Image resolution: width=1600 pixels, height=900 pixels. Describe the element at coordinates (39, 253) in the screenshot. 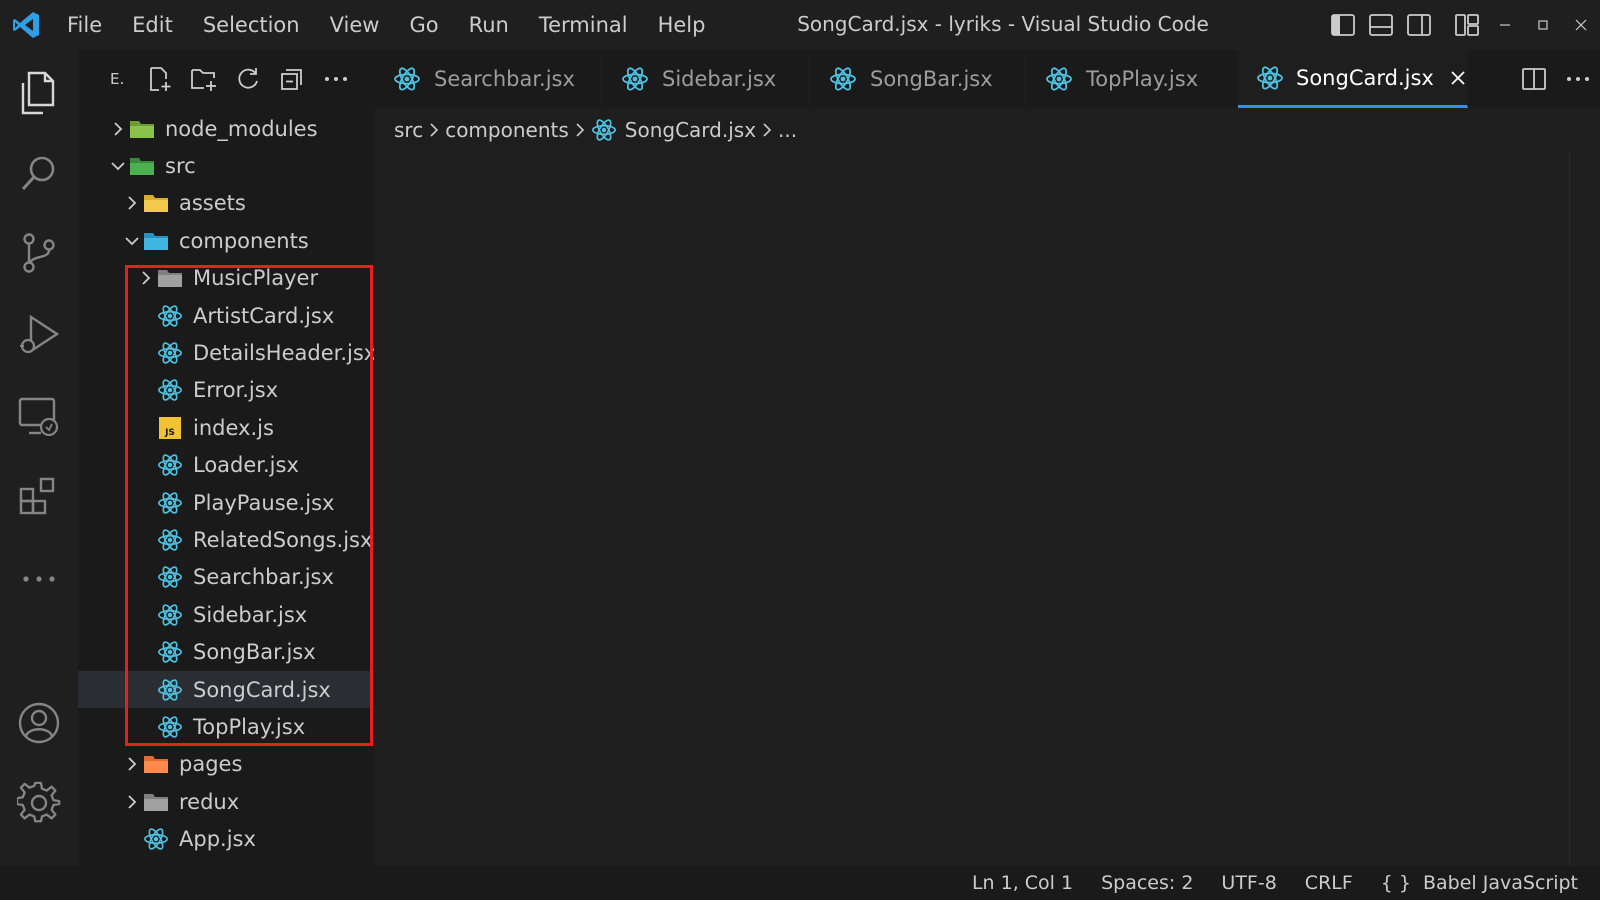

I see `source-control-icon` at that location.